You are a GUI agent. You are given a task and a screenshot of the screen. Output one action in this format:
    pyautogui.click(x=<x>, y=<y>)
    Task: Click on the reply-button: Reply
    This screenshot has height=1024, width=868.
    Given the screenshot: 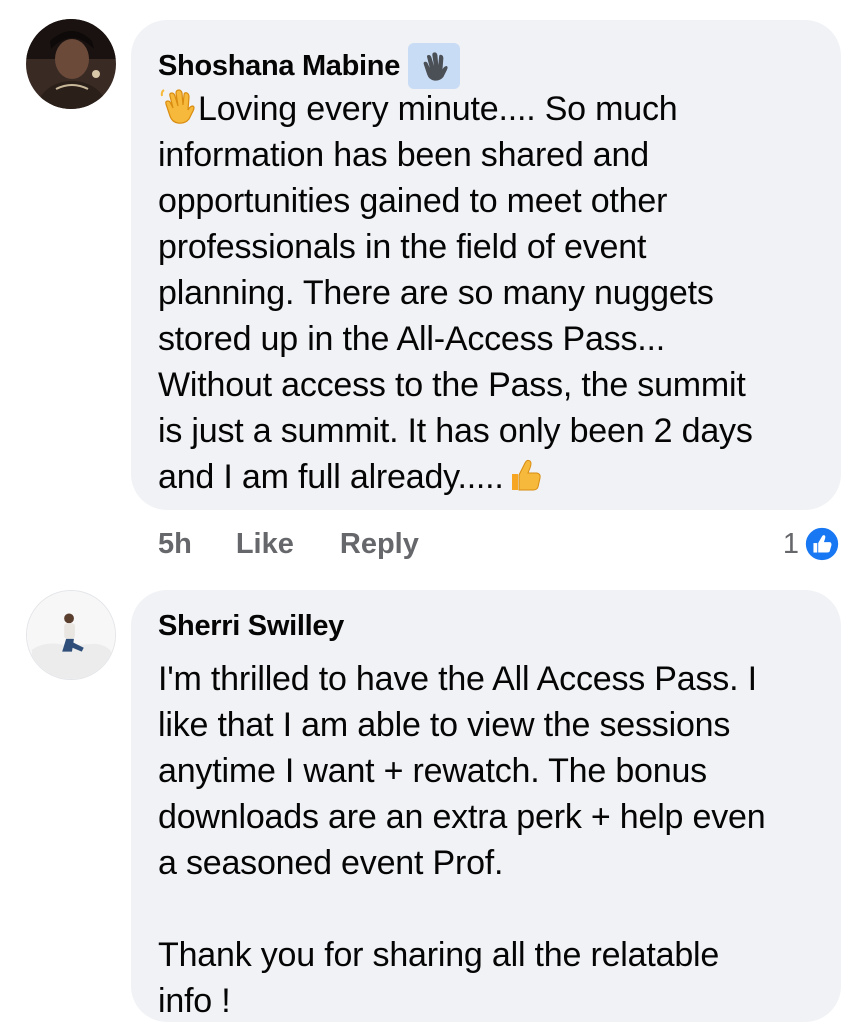 What is the action you would take?
    pyautogui.click(x=379, y=544)
    